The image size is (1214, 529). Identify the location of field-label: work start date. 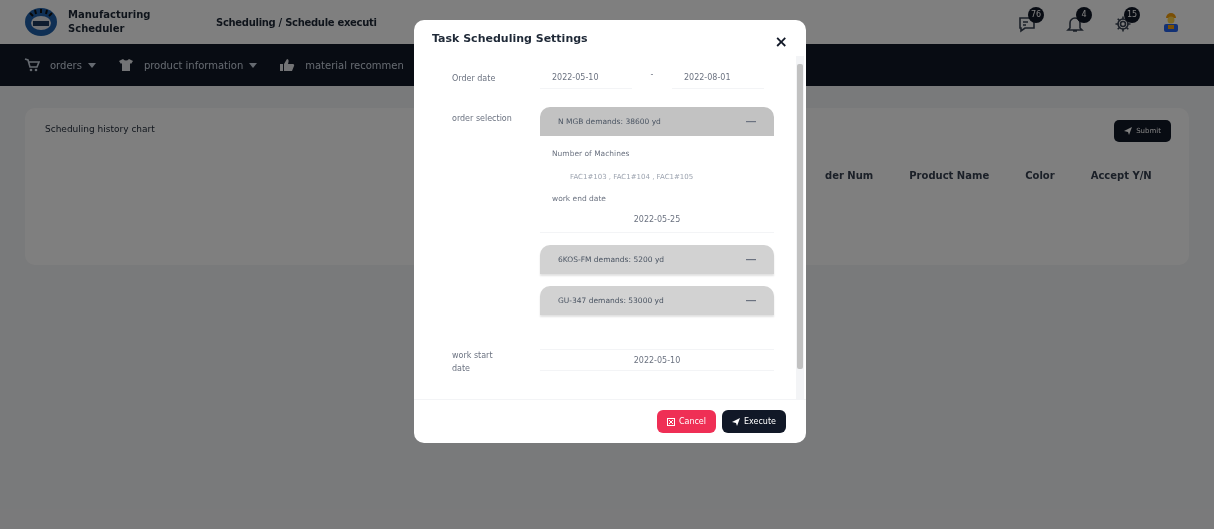
(473, 362).